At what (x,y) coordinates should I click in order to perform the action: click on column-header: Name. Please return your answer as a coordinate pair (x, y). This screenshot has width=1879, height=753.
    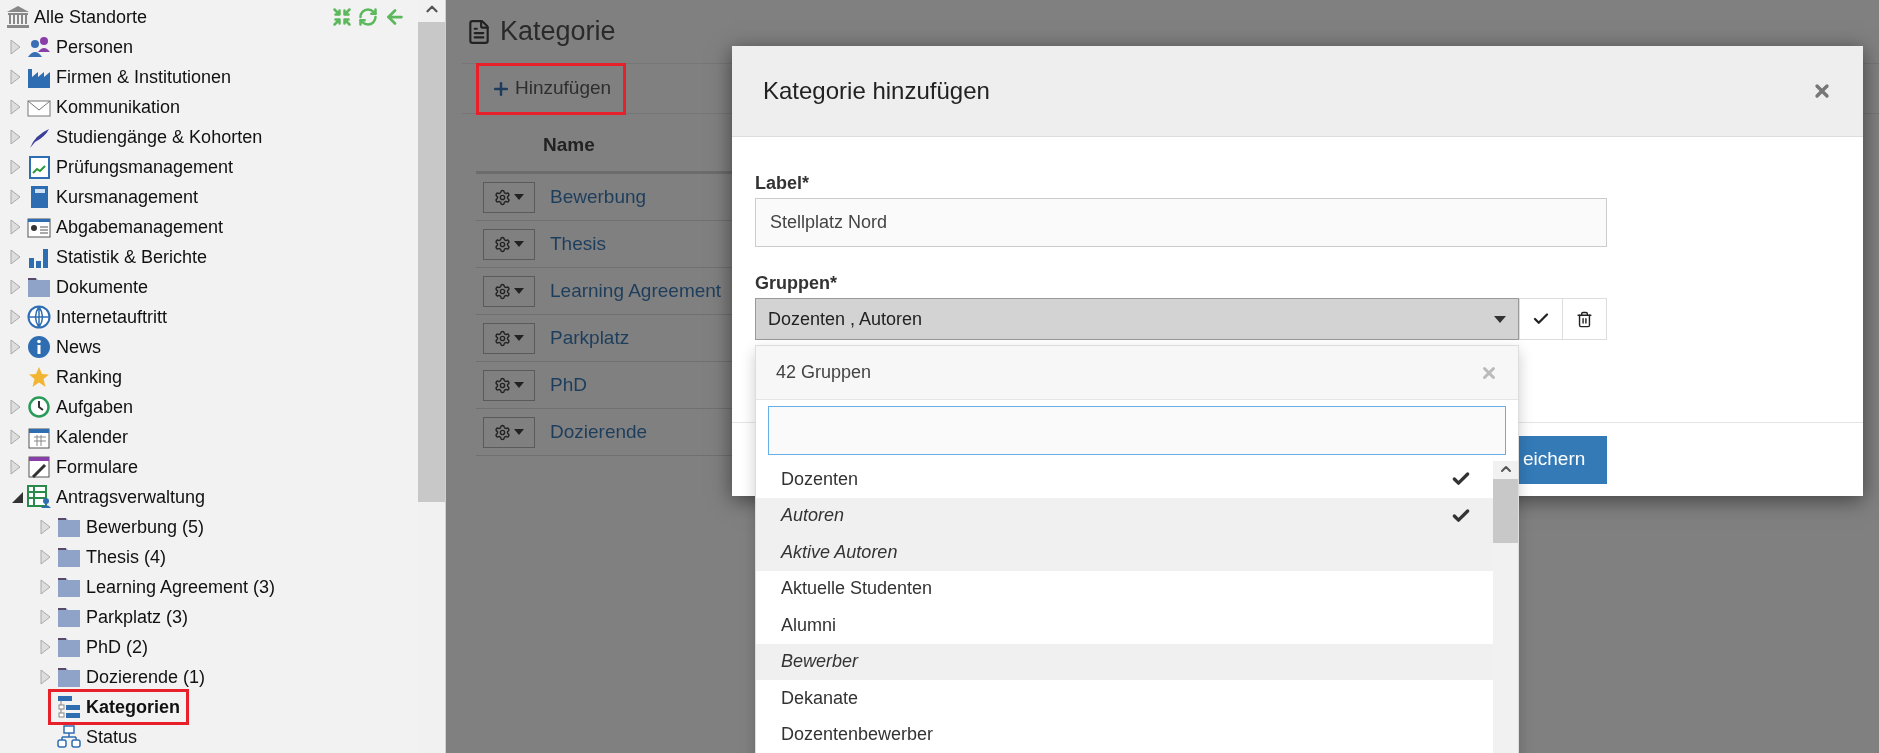
    Looking at the image, I should click on (569, 144).